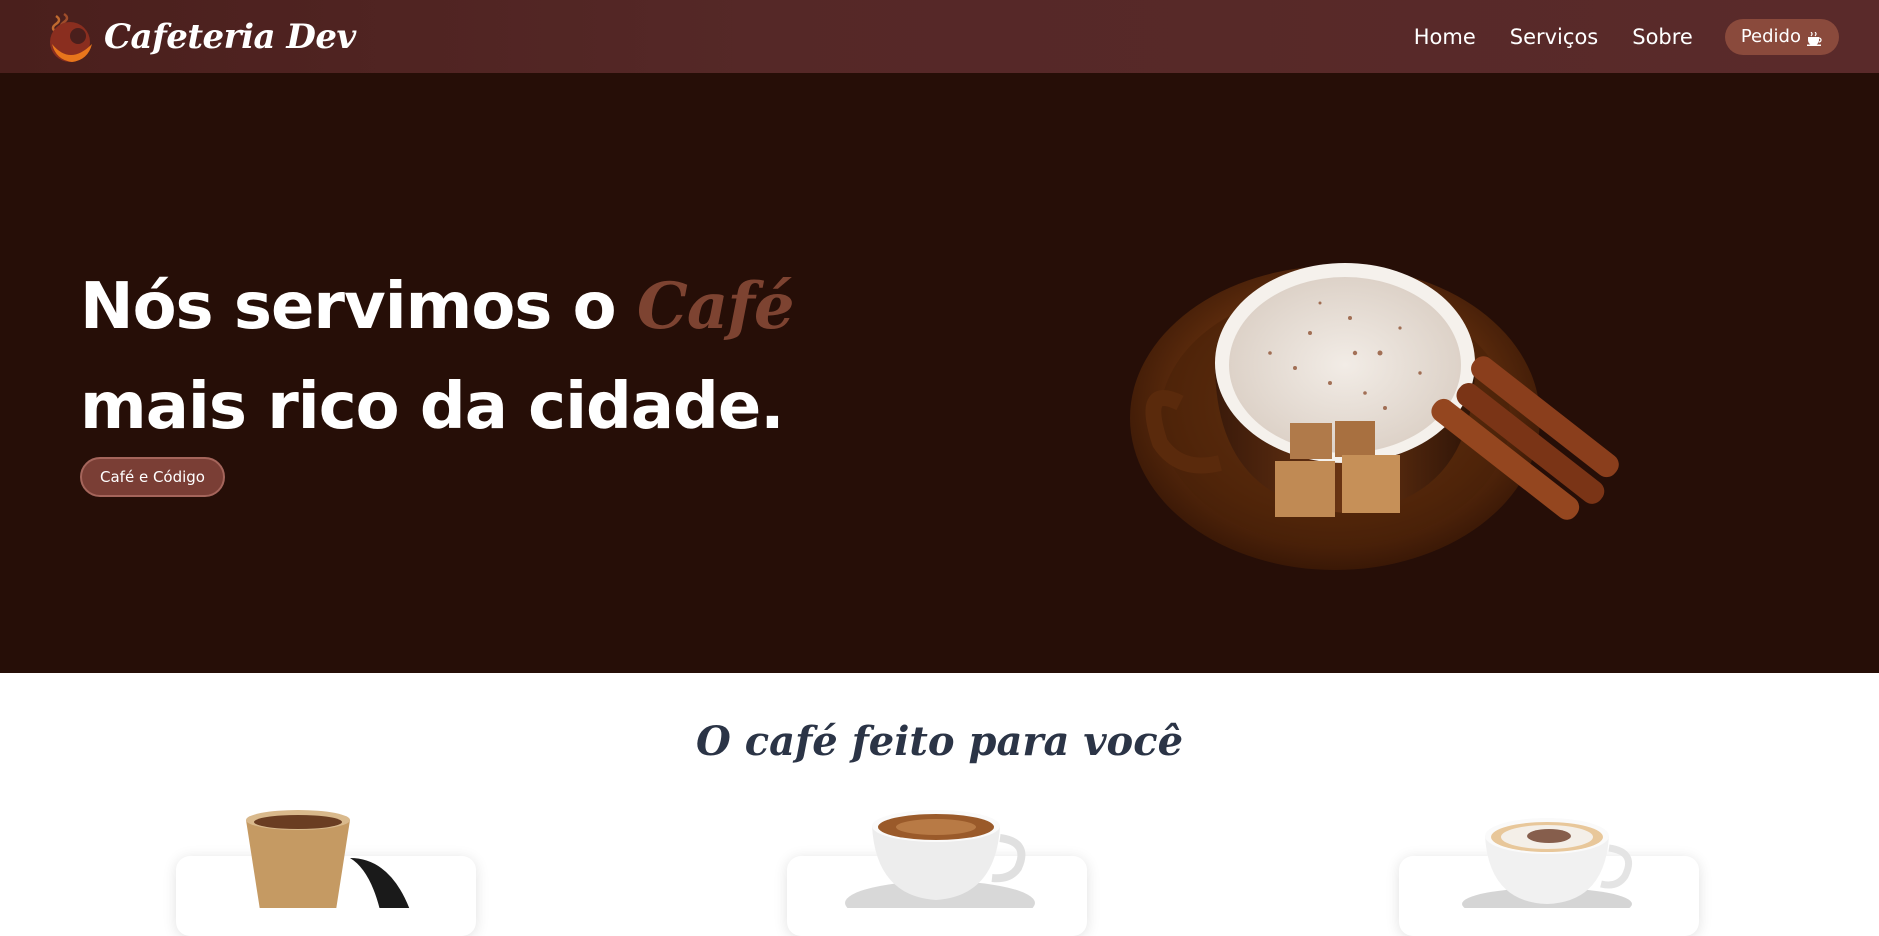  I want to click on cappuccino-cup-image, so click(1550, 864).